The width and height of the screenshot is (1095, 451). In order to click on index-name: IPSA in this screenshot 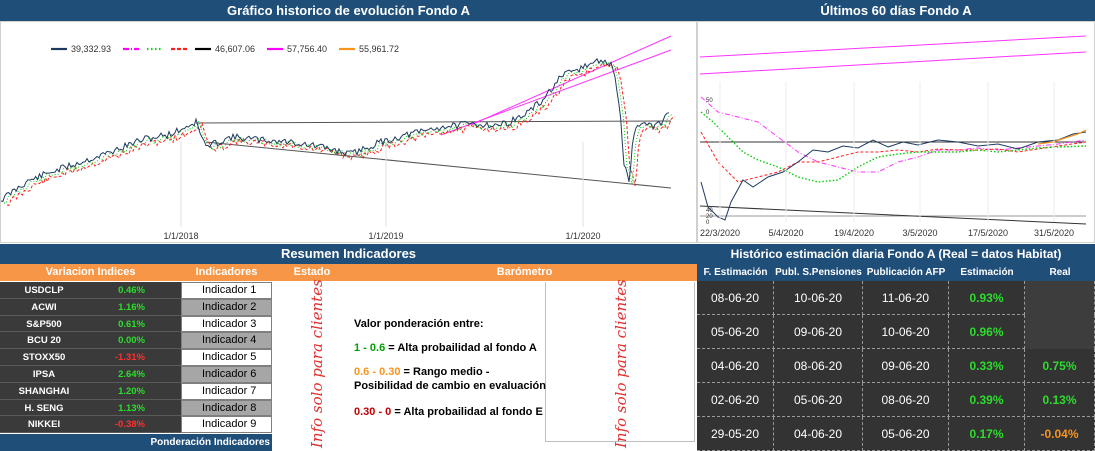, I will do `click(44, 374)`.